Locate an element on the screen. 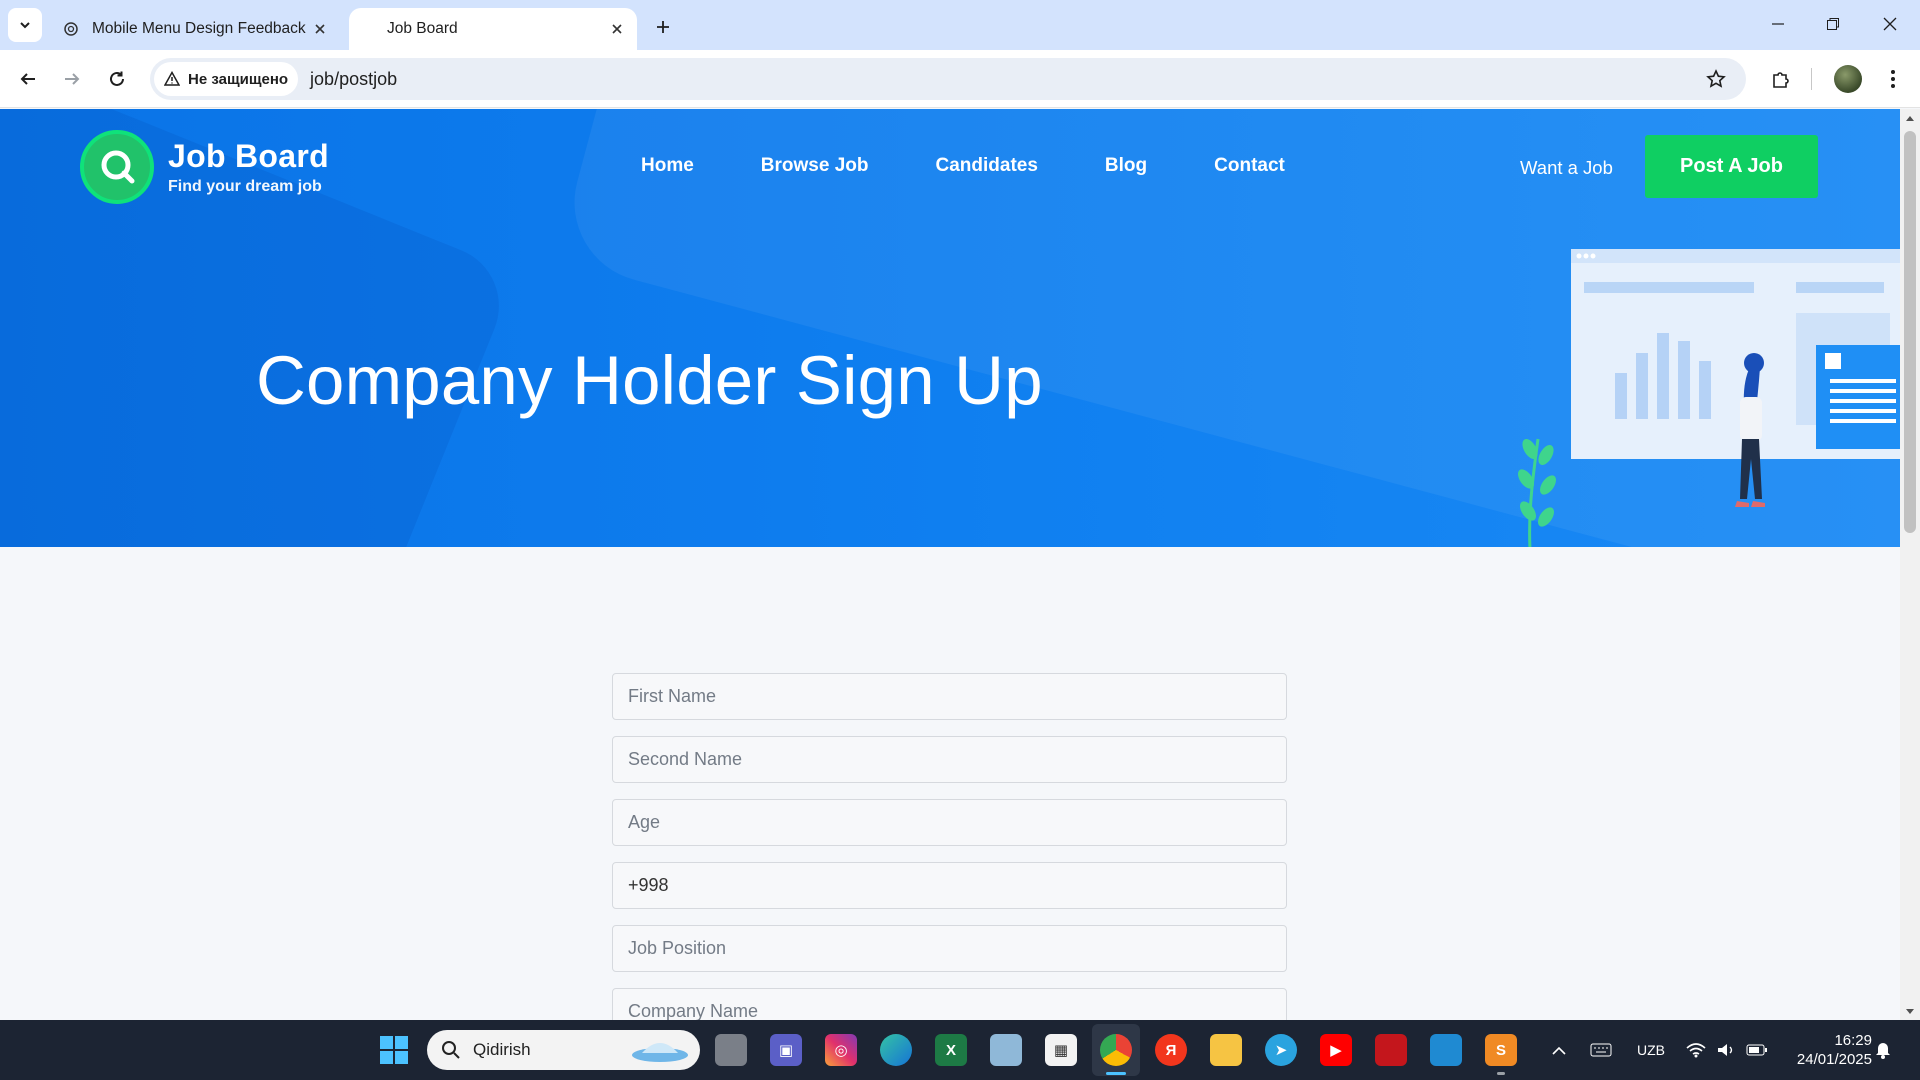 This screenshot has height=1080, width=1920. extensions-button is located at coordinates (1781, 79).